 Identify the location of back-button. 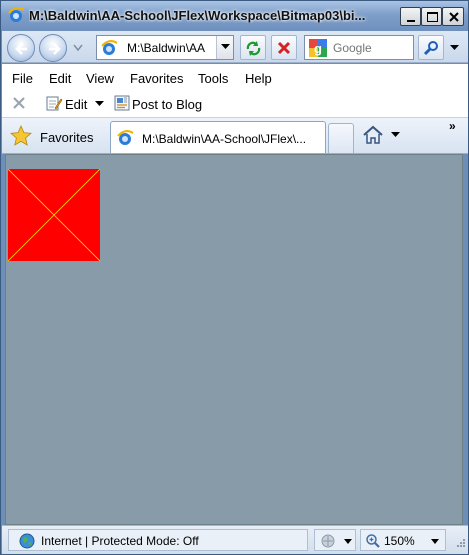
(21, 48).